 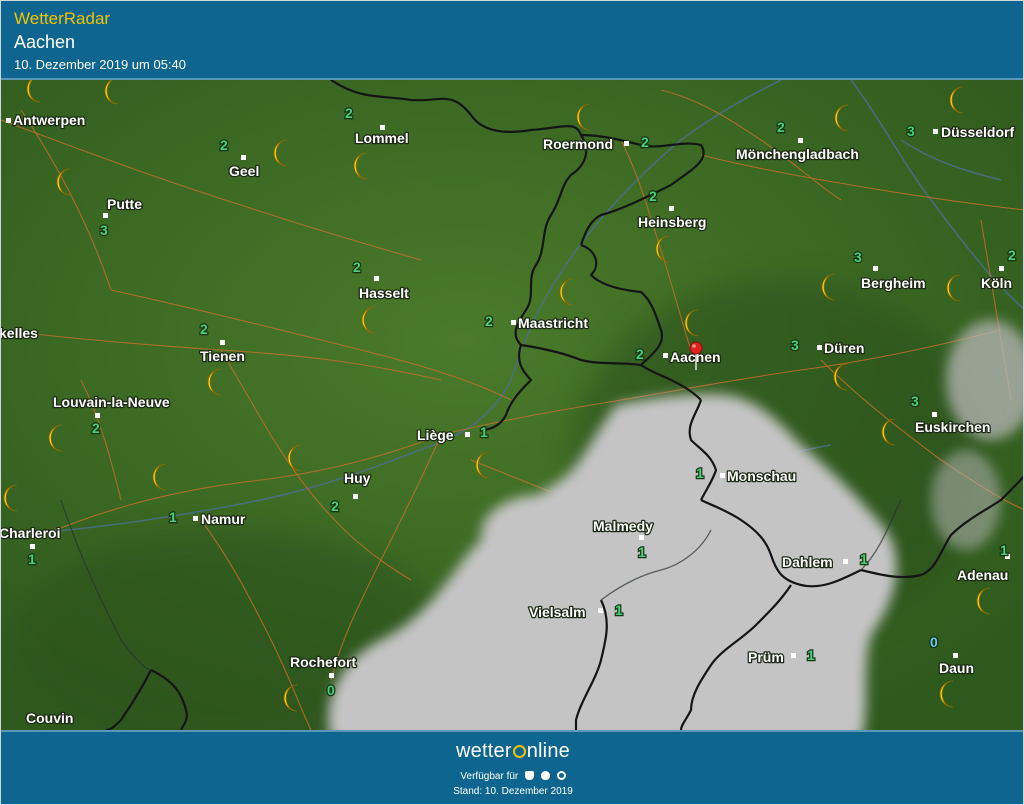 What do you see at coordinates (797, 154) in the screenshot?
I see `city-label: Mönchengladbach` at bounding box center [797, 154].